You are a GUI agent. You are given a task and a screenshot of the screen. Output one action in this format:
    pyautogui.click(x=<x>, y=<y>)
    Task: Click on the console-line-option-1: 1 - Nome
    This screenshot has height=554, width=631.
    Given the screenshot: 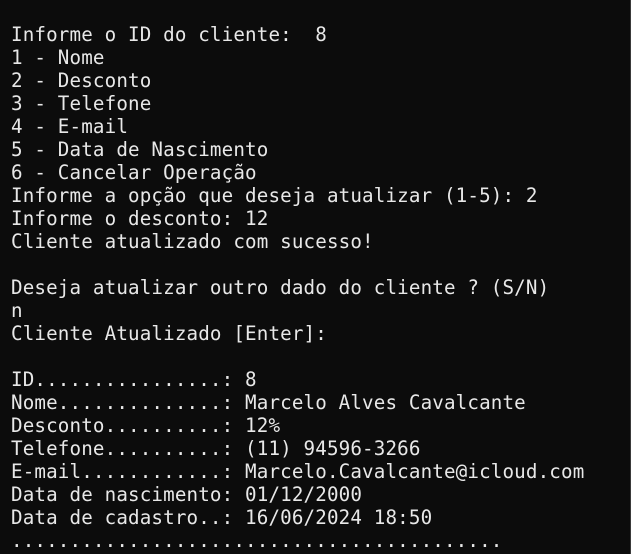 What is the action you would take?
    pyautogui.click(x=58, y=57)
    